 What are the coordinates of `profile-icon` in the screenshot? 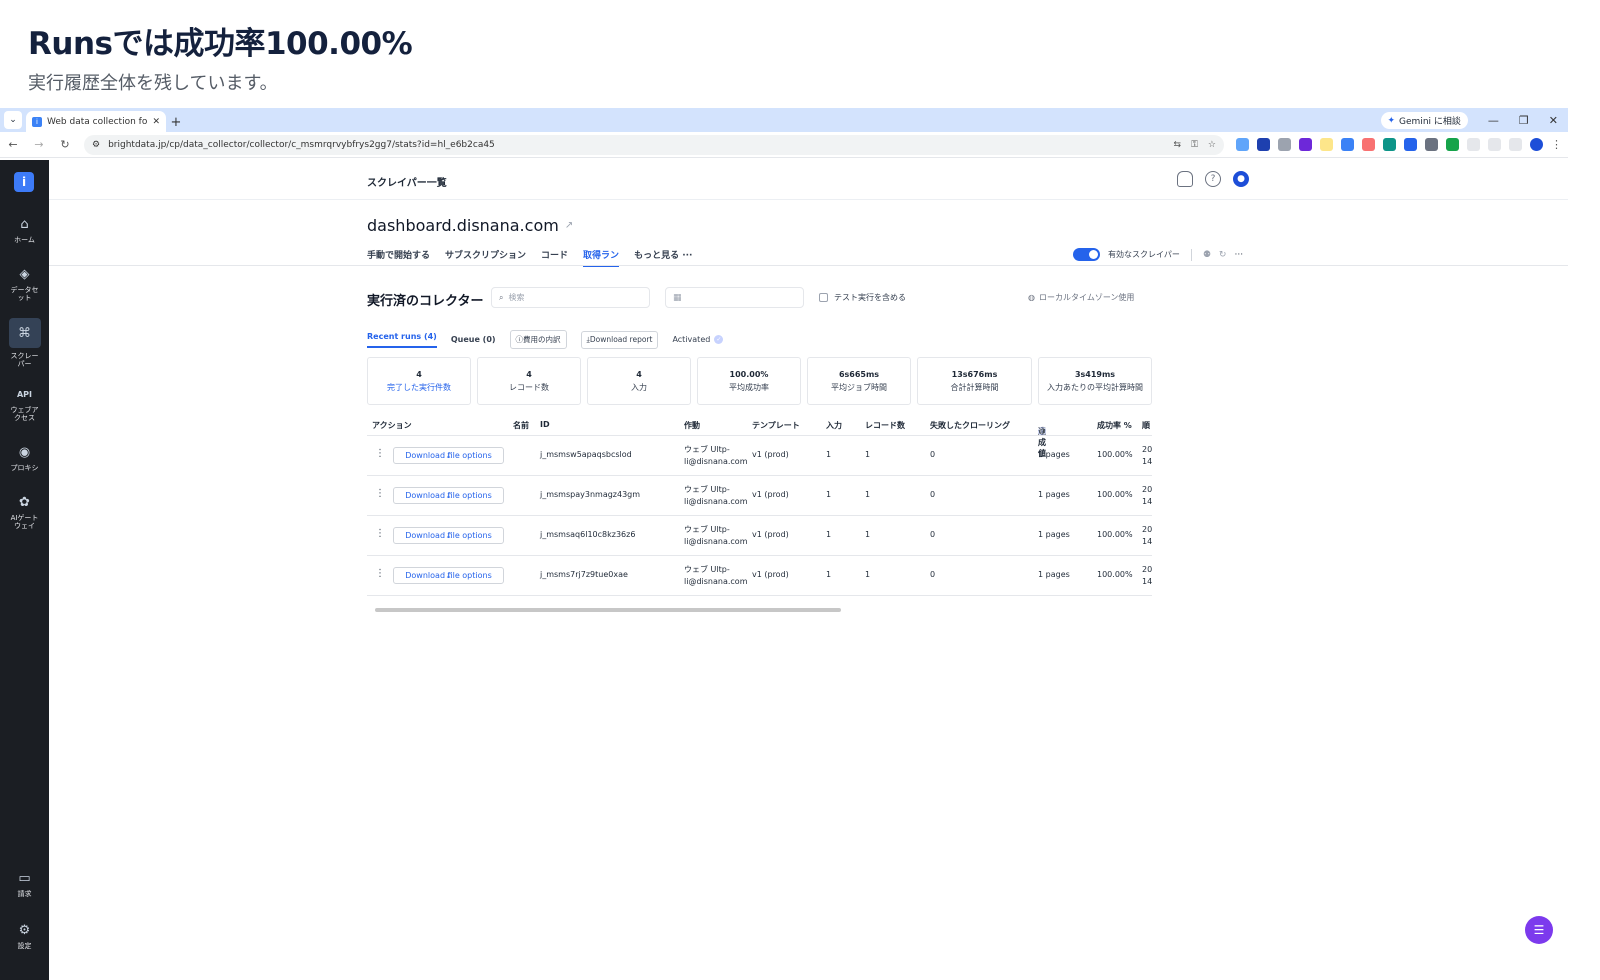 It's located at (1536, 144).